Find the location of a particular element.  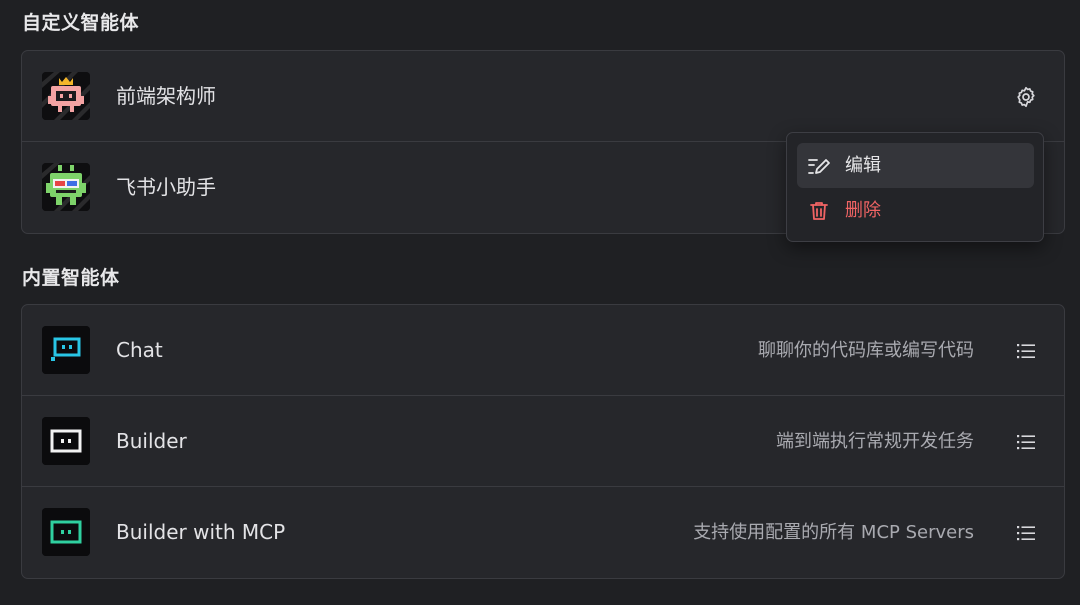

white-builder-bot-avatar is located at coordinates (66, 441).